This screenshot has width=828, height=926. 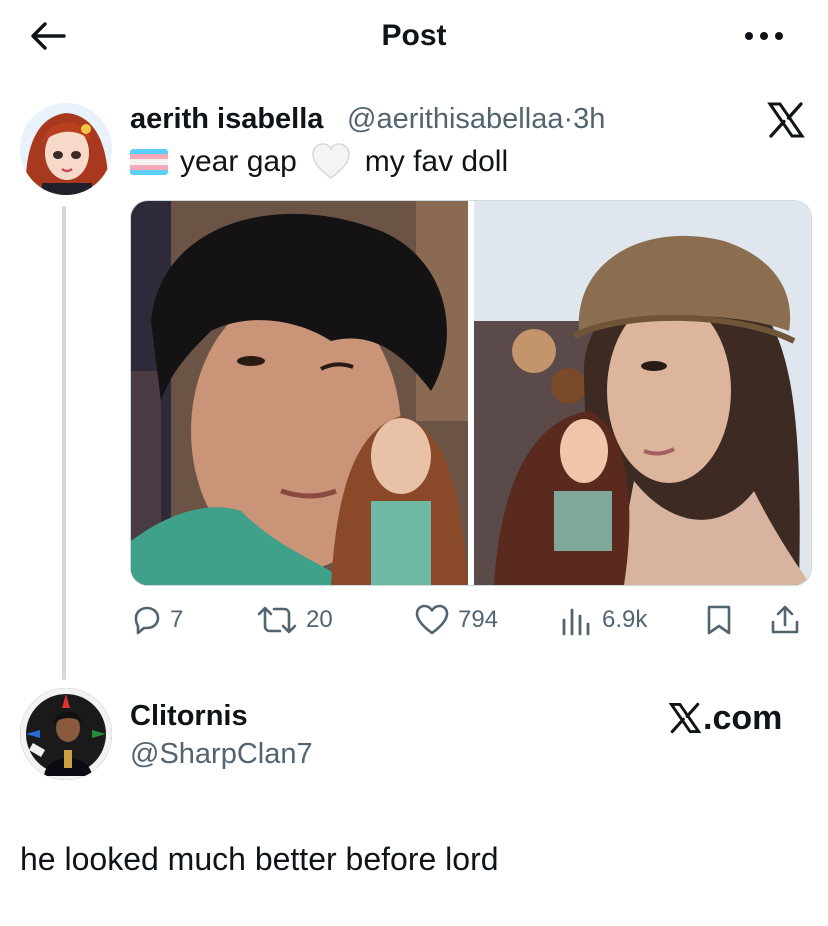 What do you see at coordinates (177, 619) in the screenshot?
I see `reply-count: 7` at bounding box center [177, 619].